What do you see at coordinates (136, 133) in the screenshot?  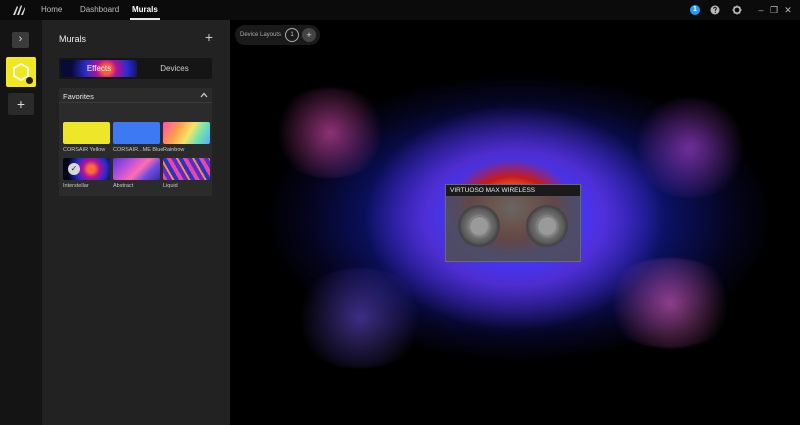 I see `favorite-swatch-corsair-blue` at bounding box center [136, 133].